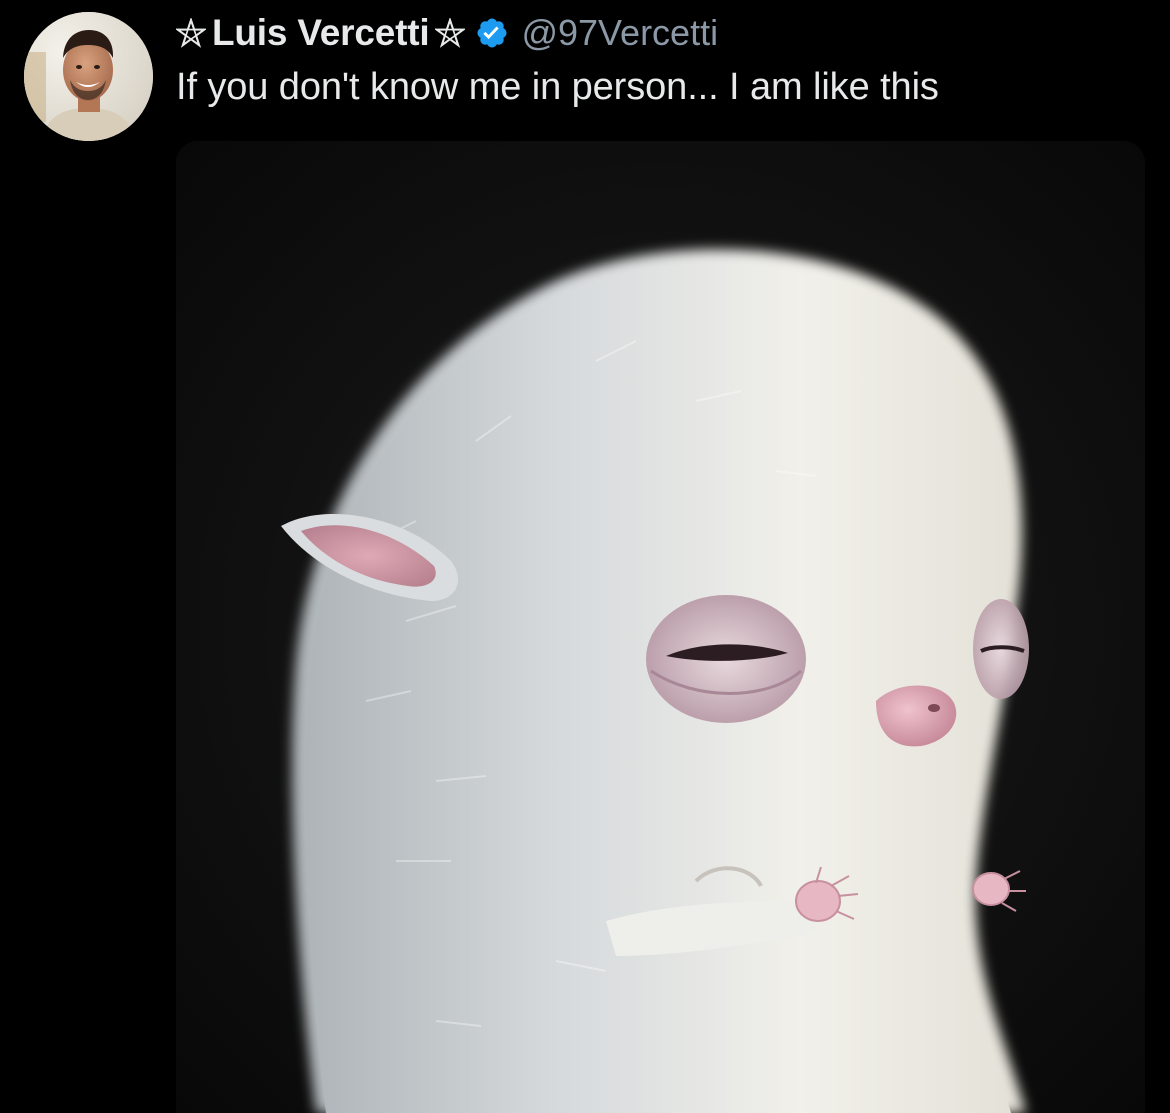 This screenshot has width=1170, height=1113. Describe the element at coordinates (321, 33) in the screenshot. I see `author-display-name: Luis Vercetti` at that location.